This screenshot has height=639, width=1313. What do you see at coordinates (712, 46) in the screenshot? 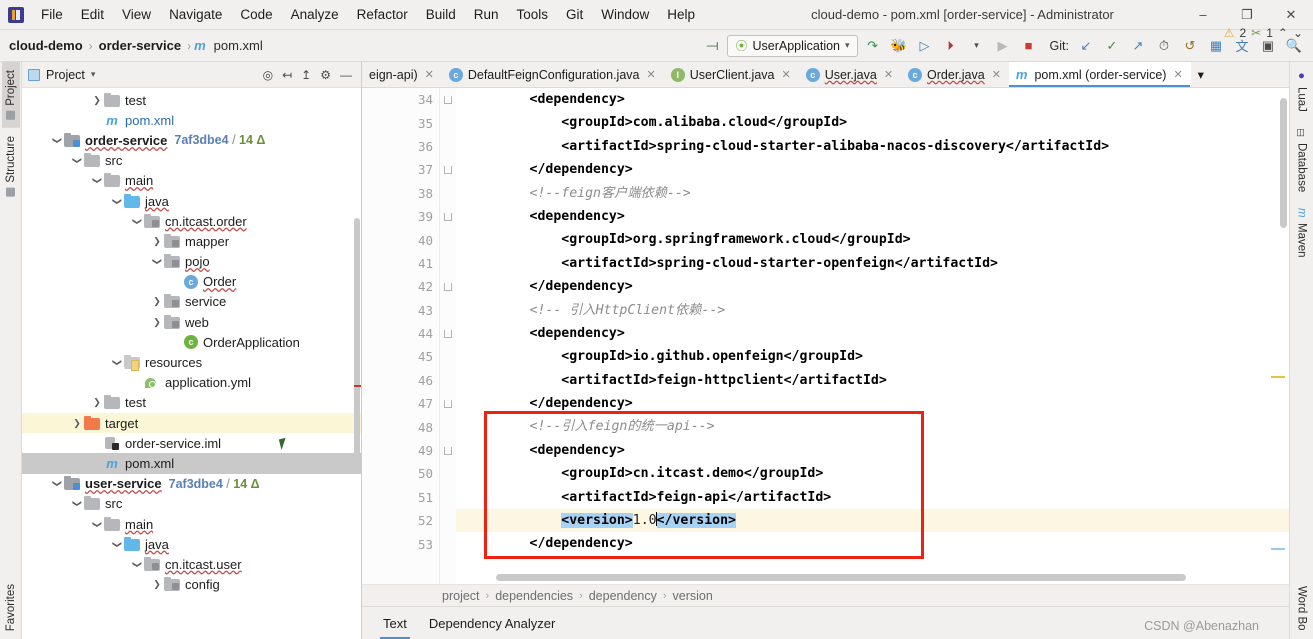
I see `hammer-build-icon: ⟞` at bounding box center [712, 46].